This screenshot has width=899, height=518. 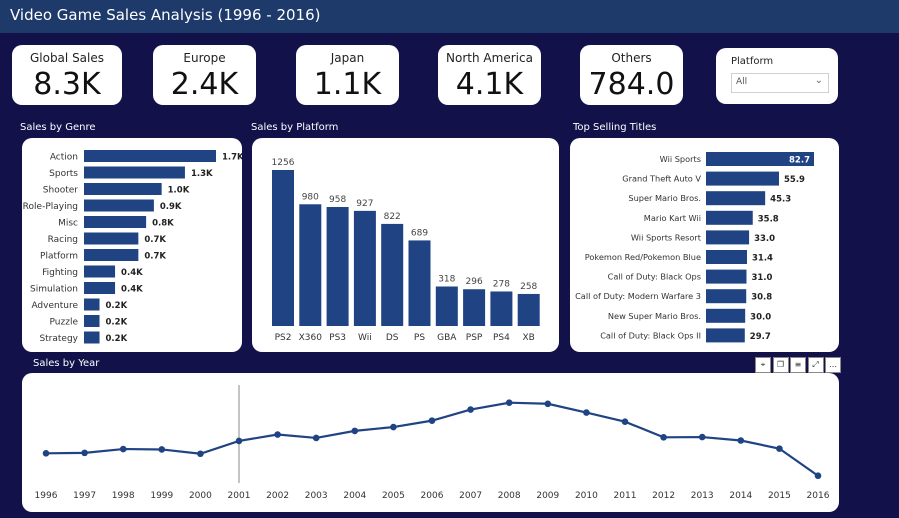 I want to click on focus-mode-icon: ⤢, so click(x=815, y=365).